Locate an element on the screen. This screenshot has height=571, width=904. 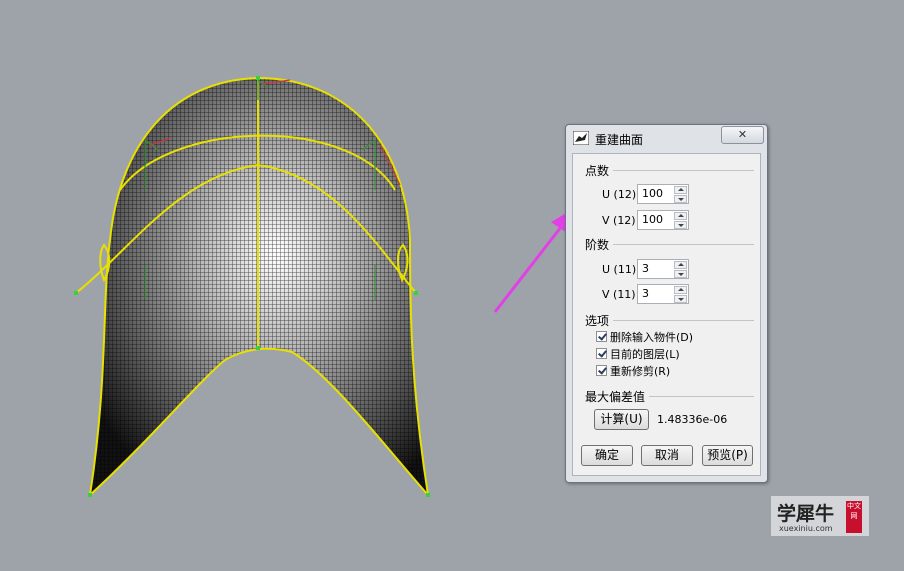
retrim-label: 重新修剪(R) is located at coordinates (640, 371).